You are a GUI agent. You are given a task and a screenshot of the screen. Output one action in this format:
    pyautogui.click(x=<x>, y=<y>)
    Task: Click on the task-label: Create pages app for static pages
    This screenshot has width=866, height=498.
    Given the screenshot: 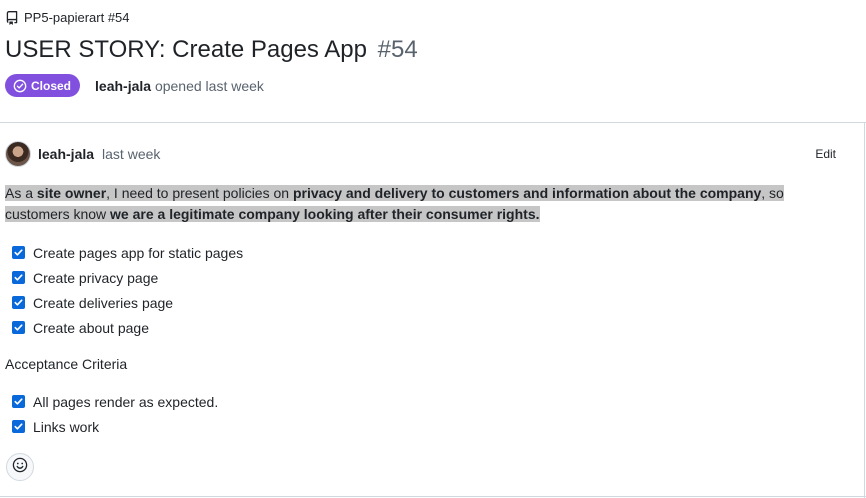 What is the action you would take?
    pyautogui.click(x=138, y=252)
    